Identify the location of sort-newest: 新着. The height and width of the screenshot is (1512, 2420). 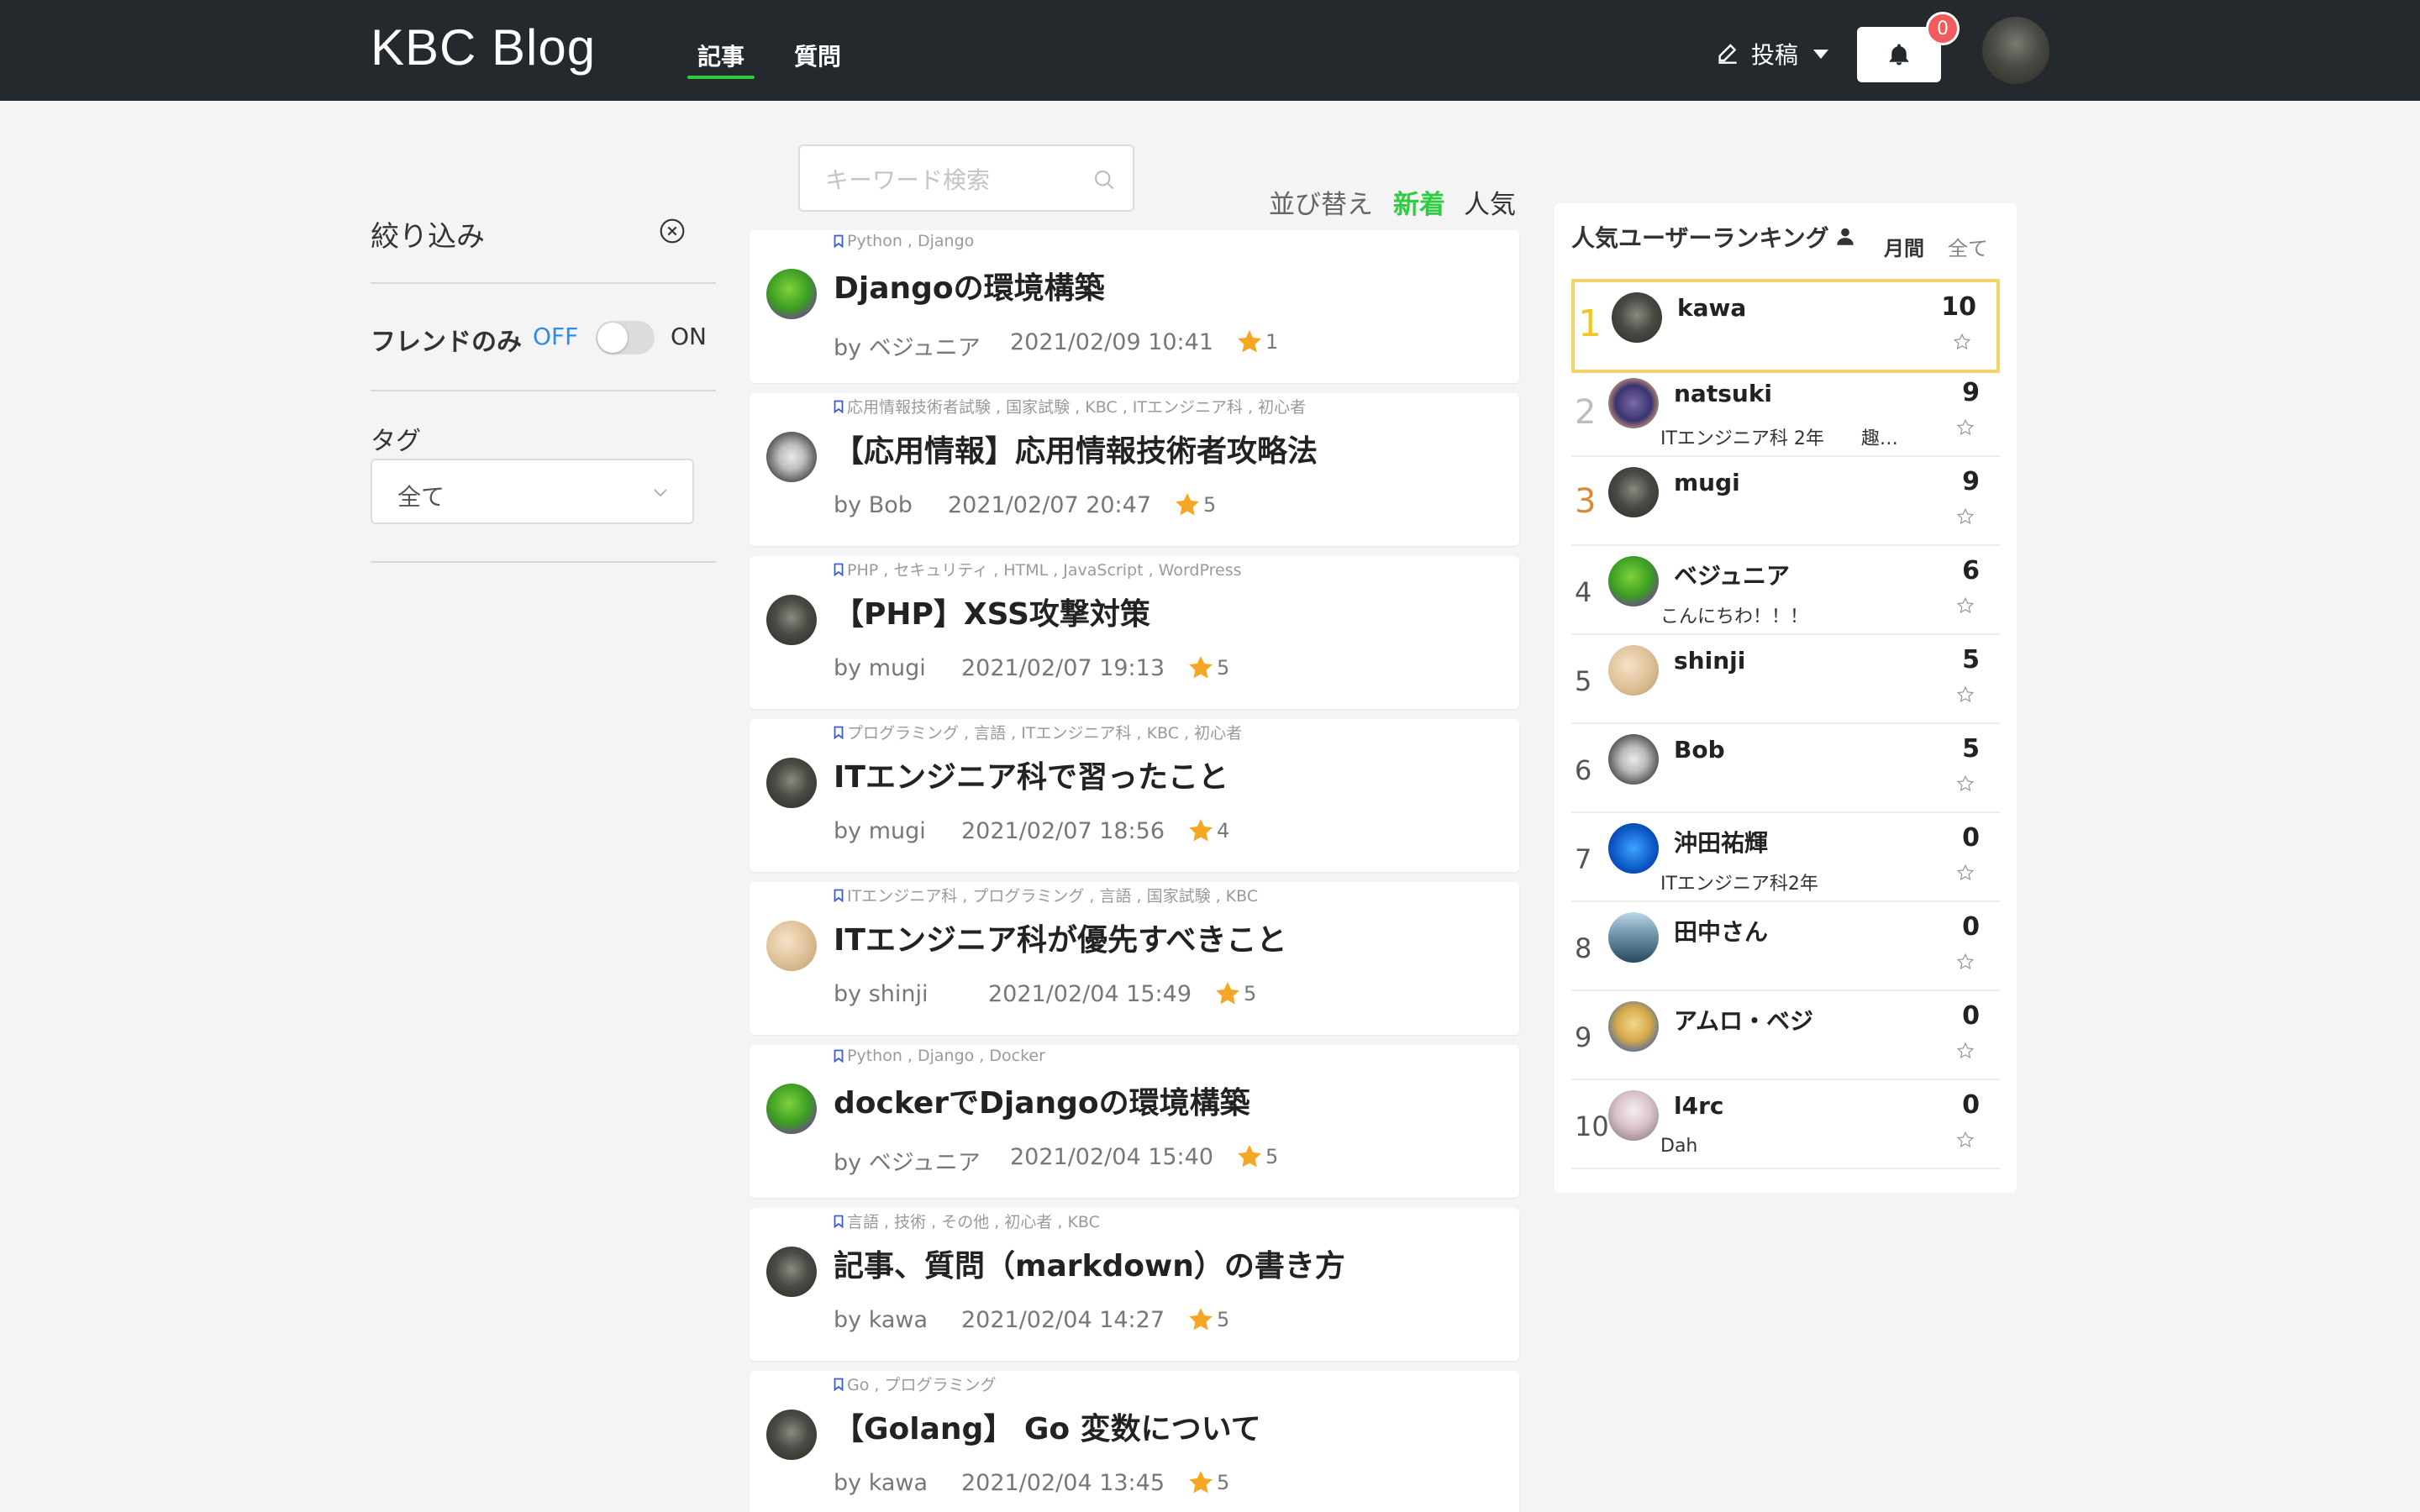
(1419, 202).